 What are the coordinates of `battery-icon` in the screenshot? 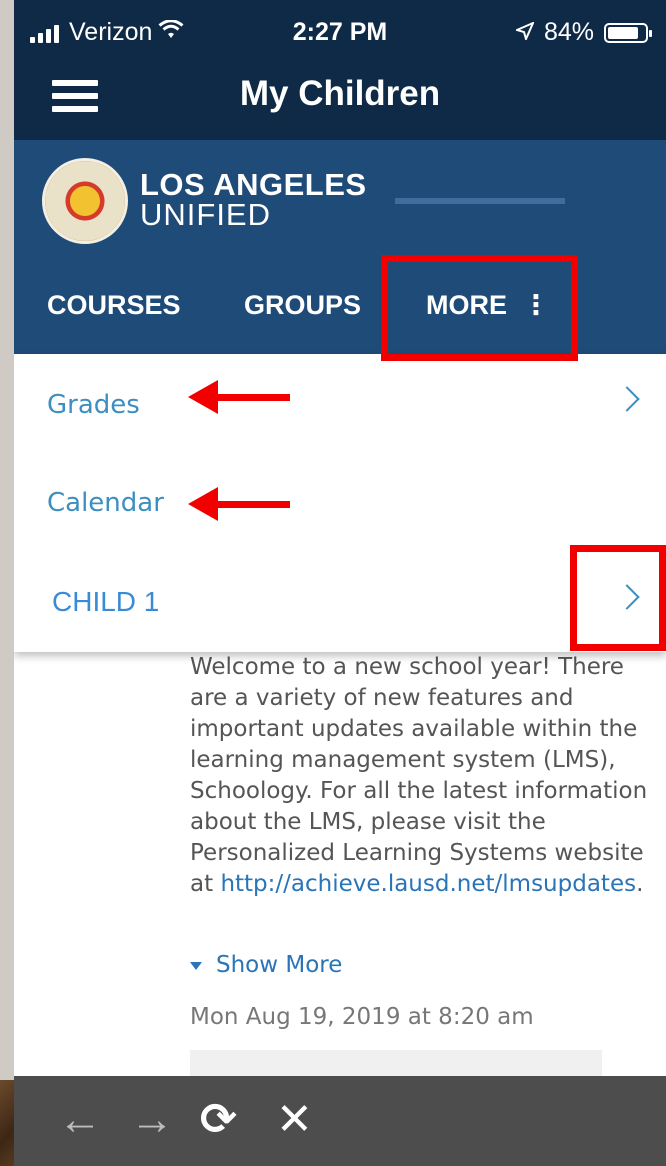 It's located at (628, 32).